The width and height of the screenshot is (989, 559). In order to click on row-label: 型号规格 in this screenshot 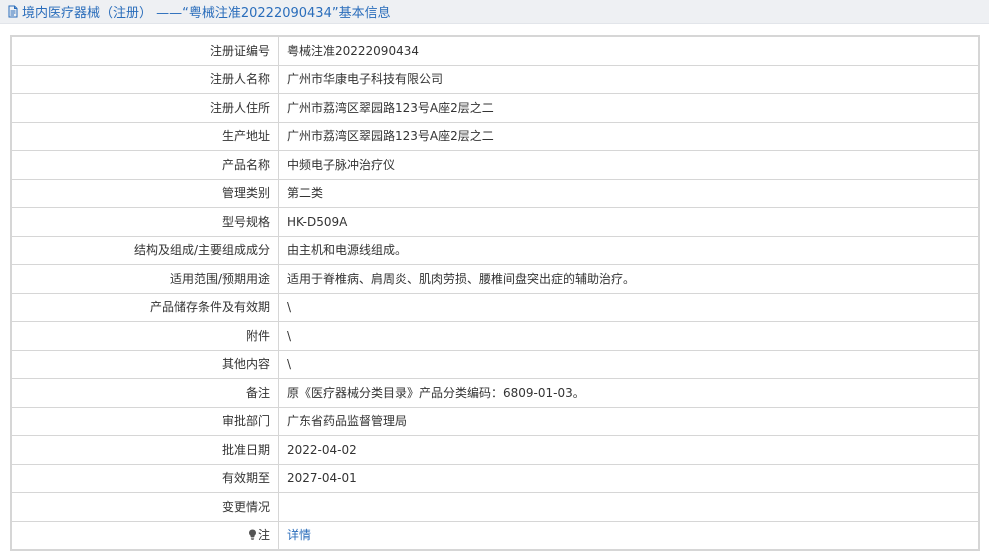, I will do `click(145, 222)`.